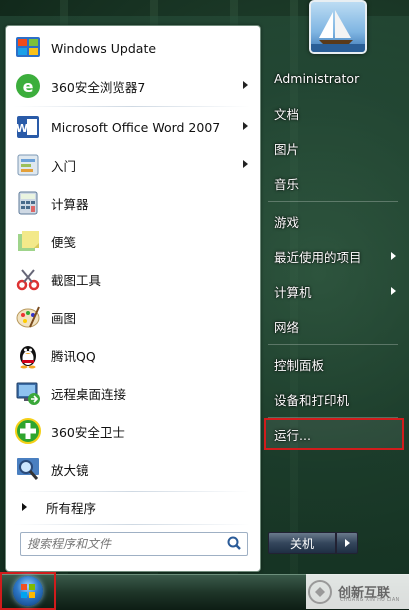 The height and width of the screenshot is (610, 409). Describe the element at coordinates (318, 257) in the screenshot. I see `link-label: 最近使用的项目` at that location.